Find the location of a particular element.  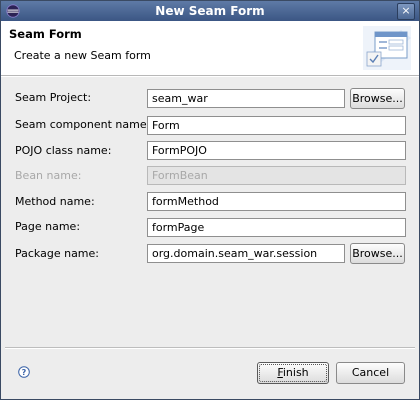

bean-name-label: Bean name: is located at coordinates (48, 175).